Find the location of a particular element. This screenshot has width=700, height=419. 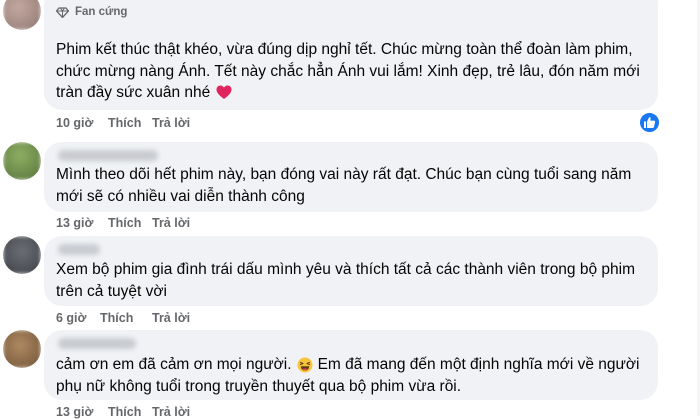

comment-time-2: 13 giờ is located at coordinates (82, 223).